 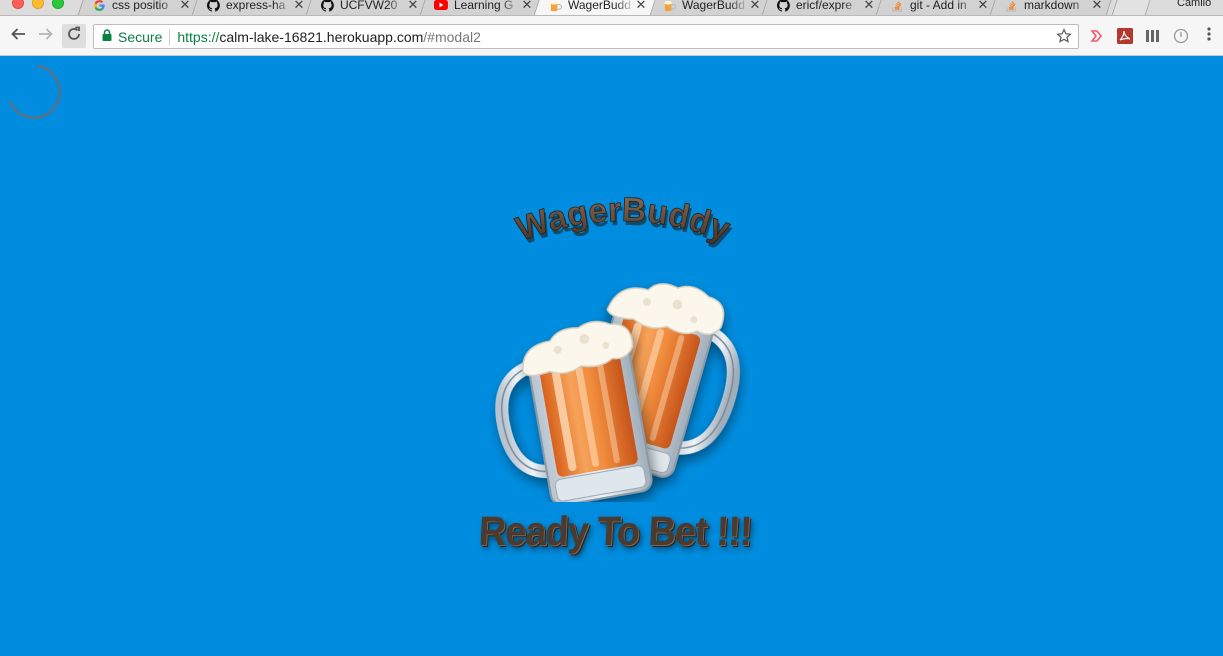 I want to click on tab-title: css positio, so click(x=140, y=6).